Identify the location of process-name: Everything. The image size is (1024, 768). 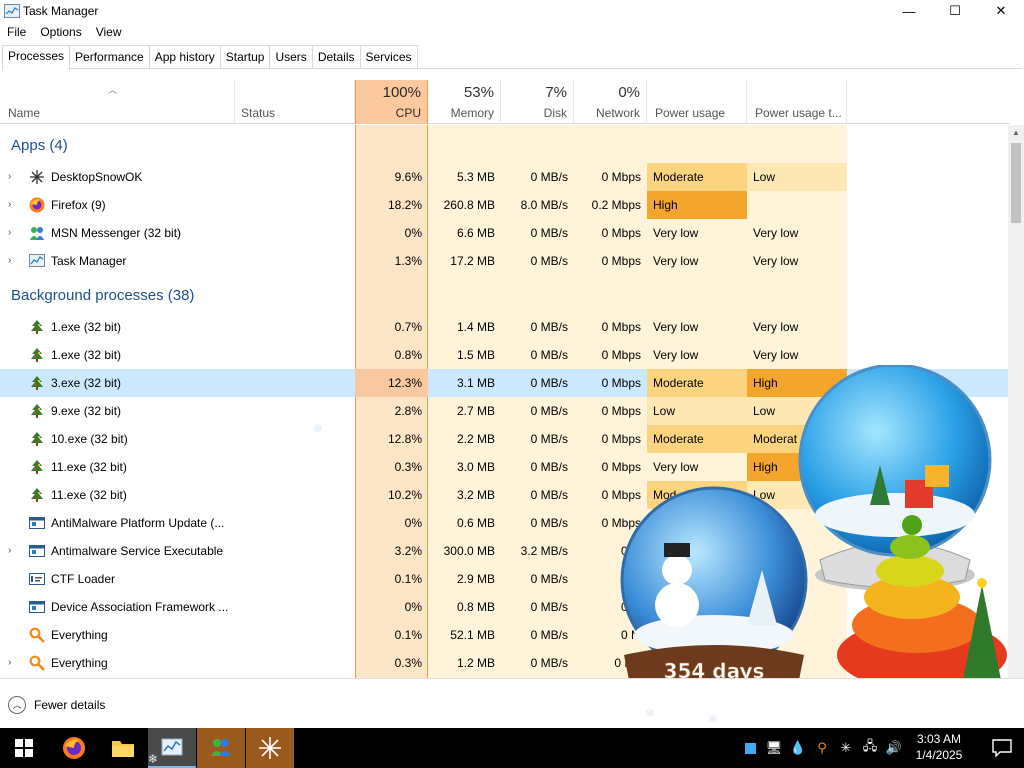
(79, 663).